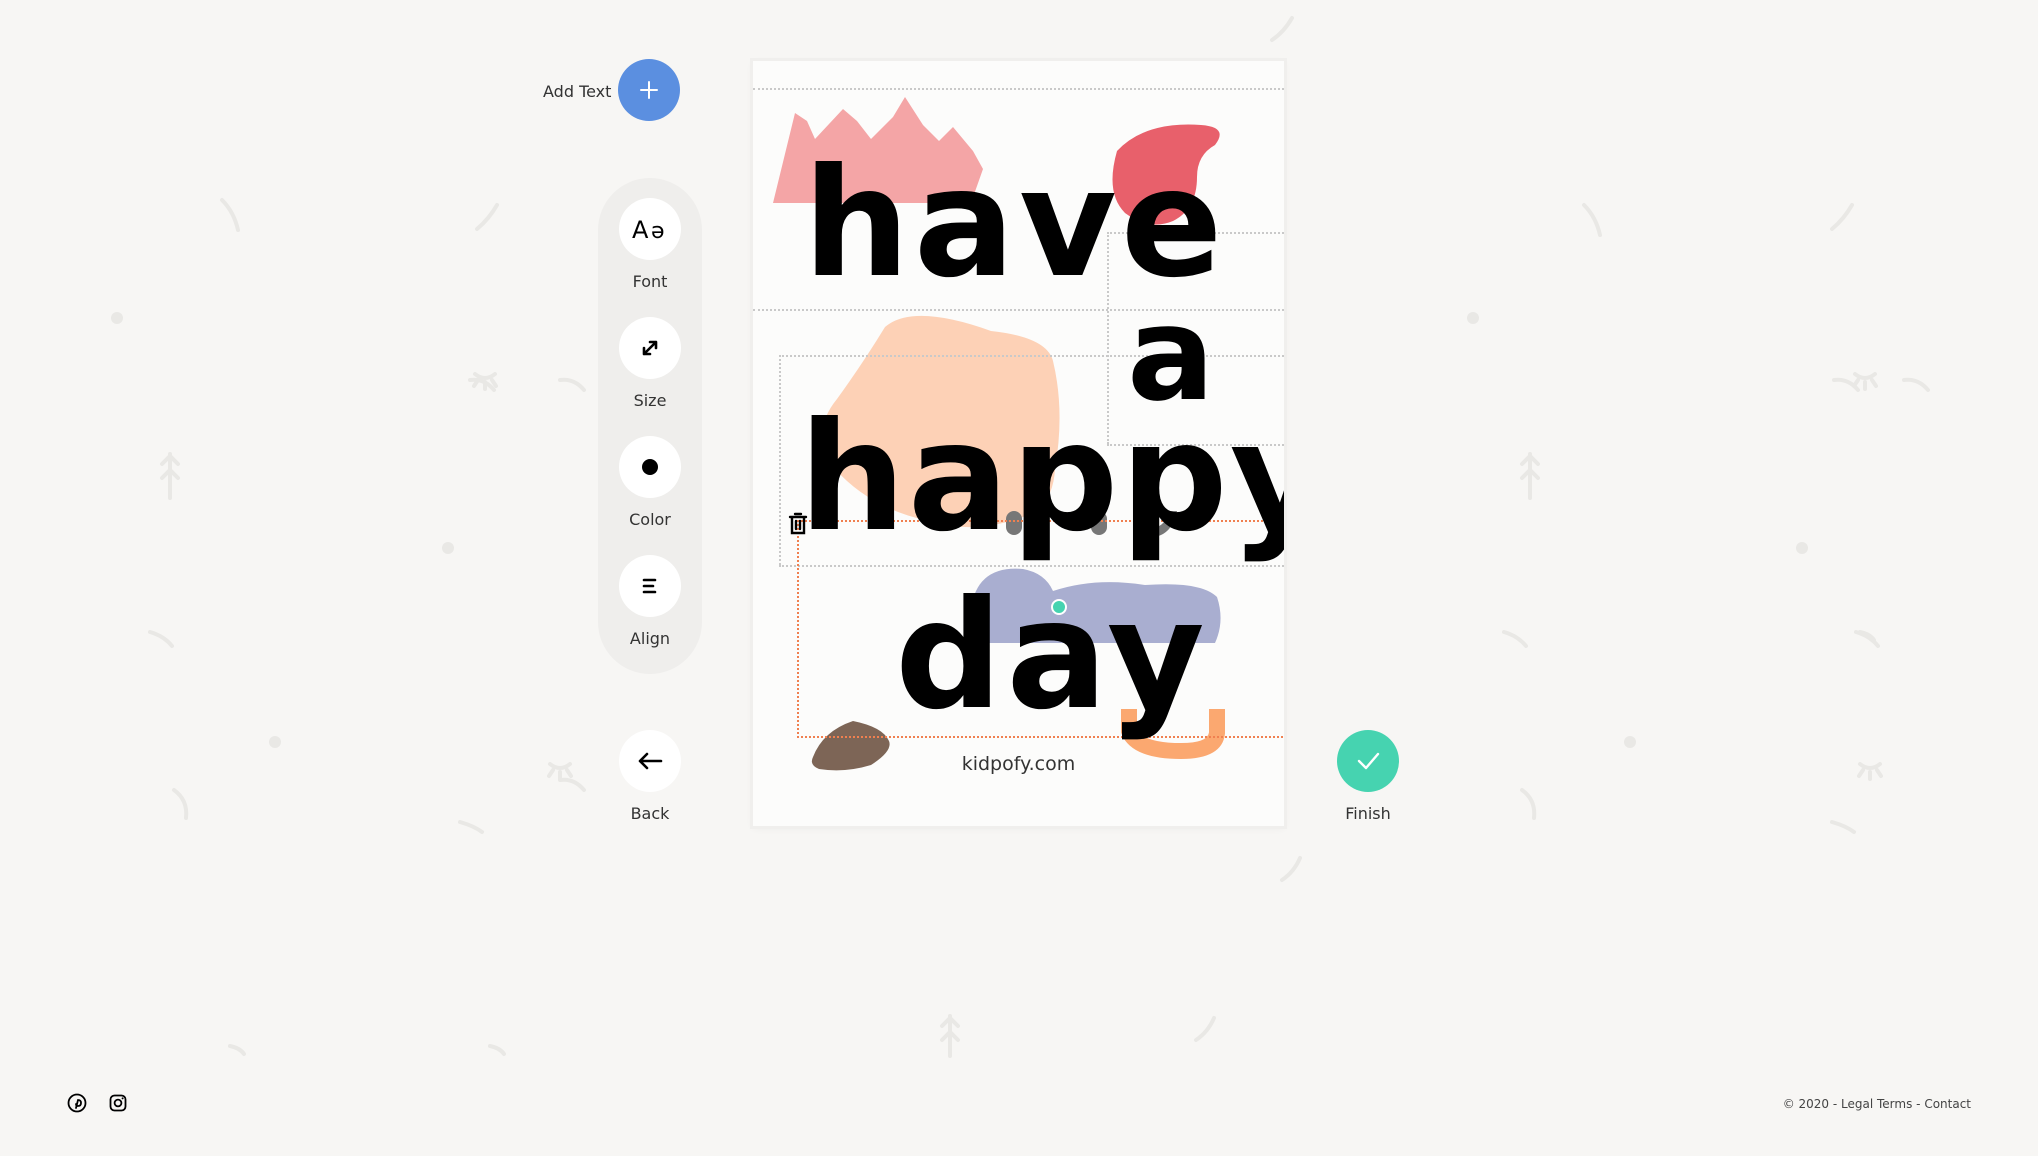 Image resolution: width=2038 pixels, height=1156 pixels. I want to click on card-site-label: kidpofy.com, so click(1018, 764).